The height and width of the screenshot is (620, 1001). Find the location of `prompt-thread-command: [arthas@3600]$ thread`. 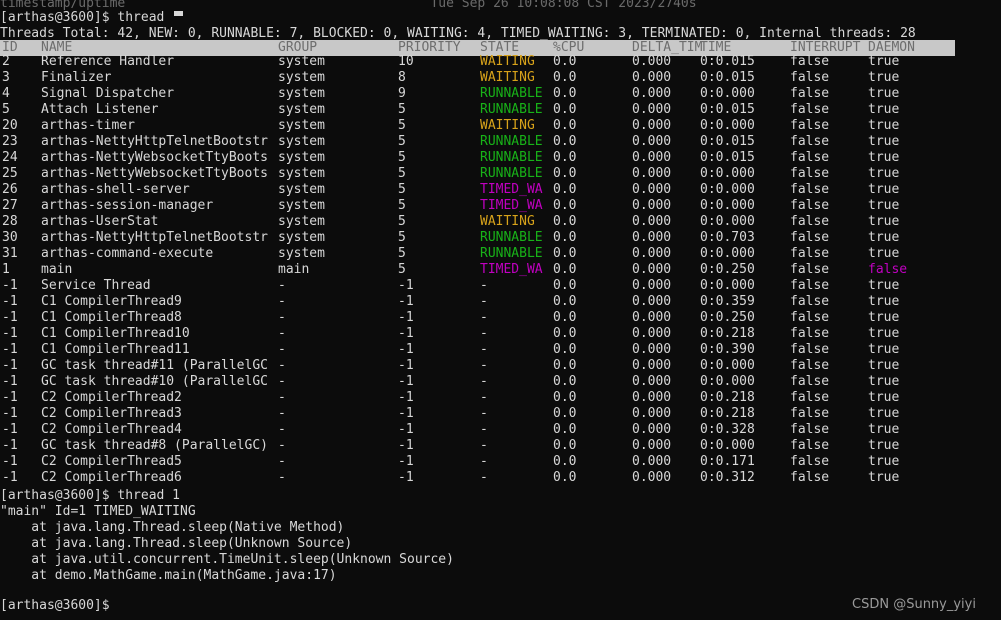

prompt-thread-command: [arthas@3600]$ thread is located at coordinates (500, 18).